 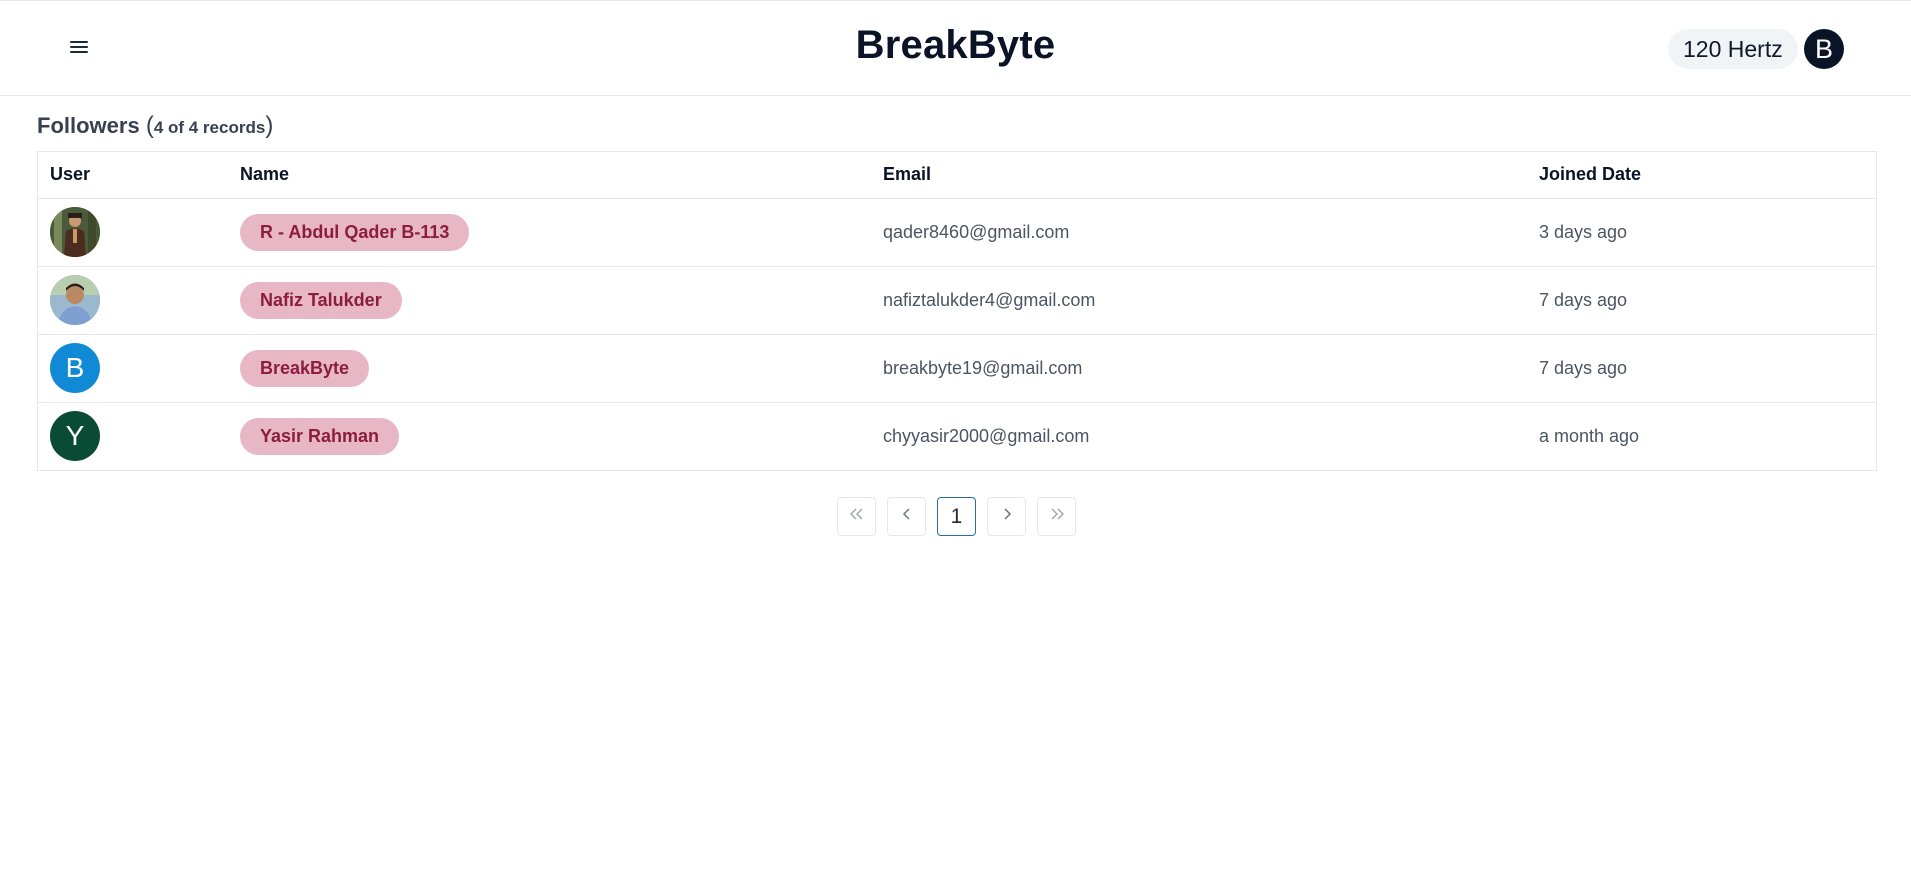 What do you see at coordinates (1701, 175) in the screenshot?
I see `column-header-joined-date: Joined Date` at bounding box center [1701, 175].